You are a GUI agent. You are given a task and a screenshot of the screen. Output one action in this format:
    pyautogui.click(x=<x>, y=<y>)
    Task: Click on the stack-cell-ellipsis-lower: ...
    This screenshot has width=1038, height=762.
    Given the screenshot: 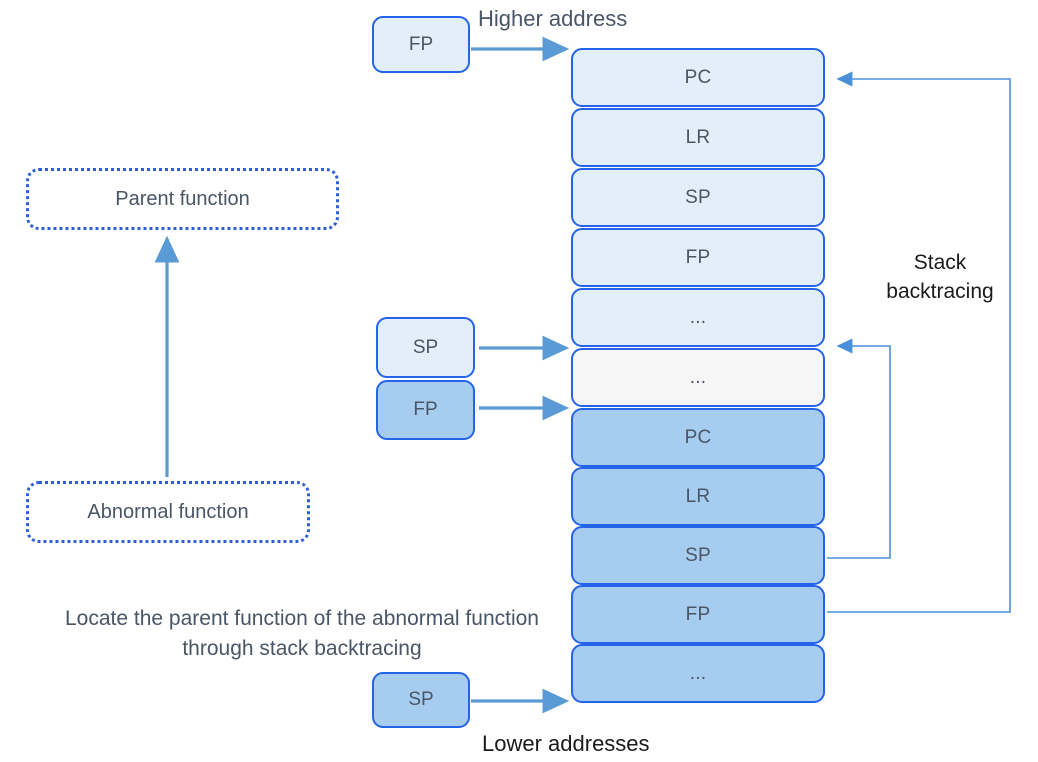 What is the action you would take?
    pyautogui.click(x=698, y=673)
    